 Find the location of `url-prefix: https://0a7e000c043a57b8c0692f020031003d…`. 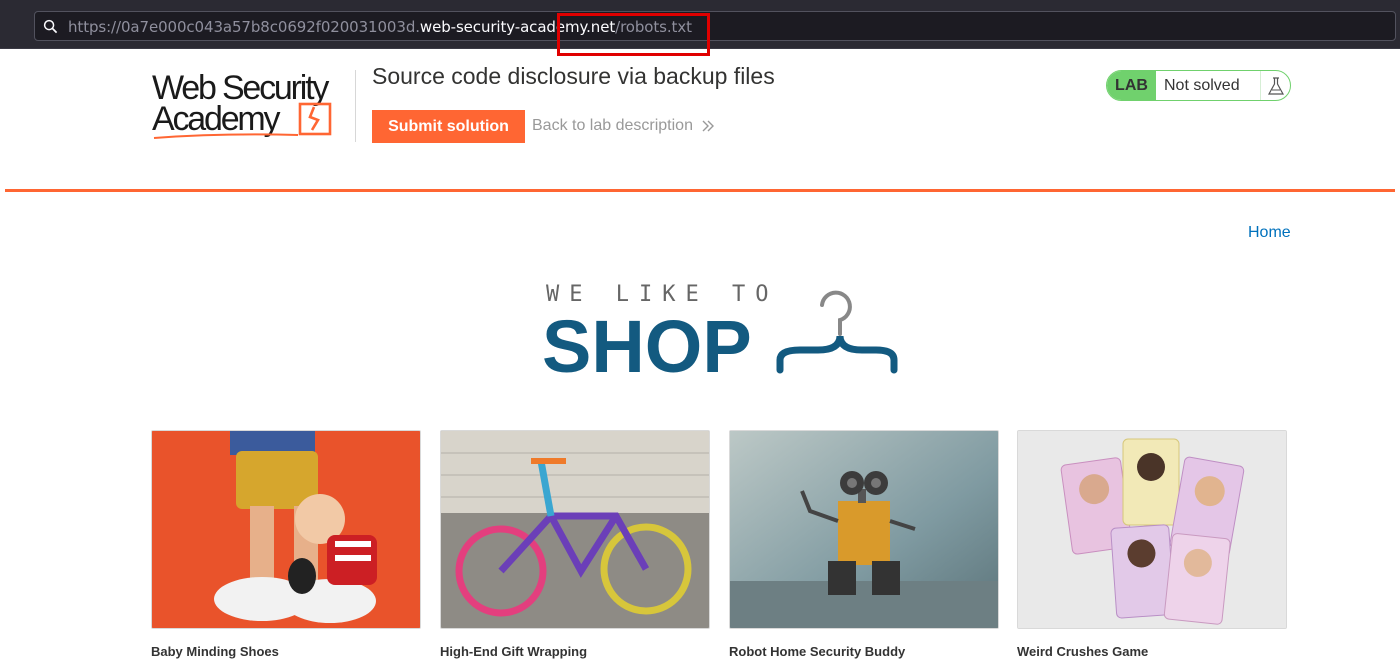

url-prefix: https://0a7e000c043a57b8c0692f020031003d… is located at coordinates (244, 27).